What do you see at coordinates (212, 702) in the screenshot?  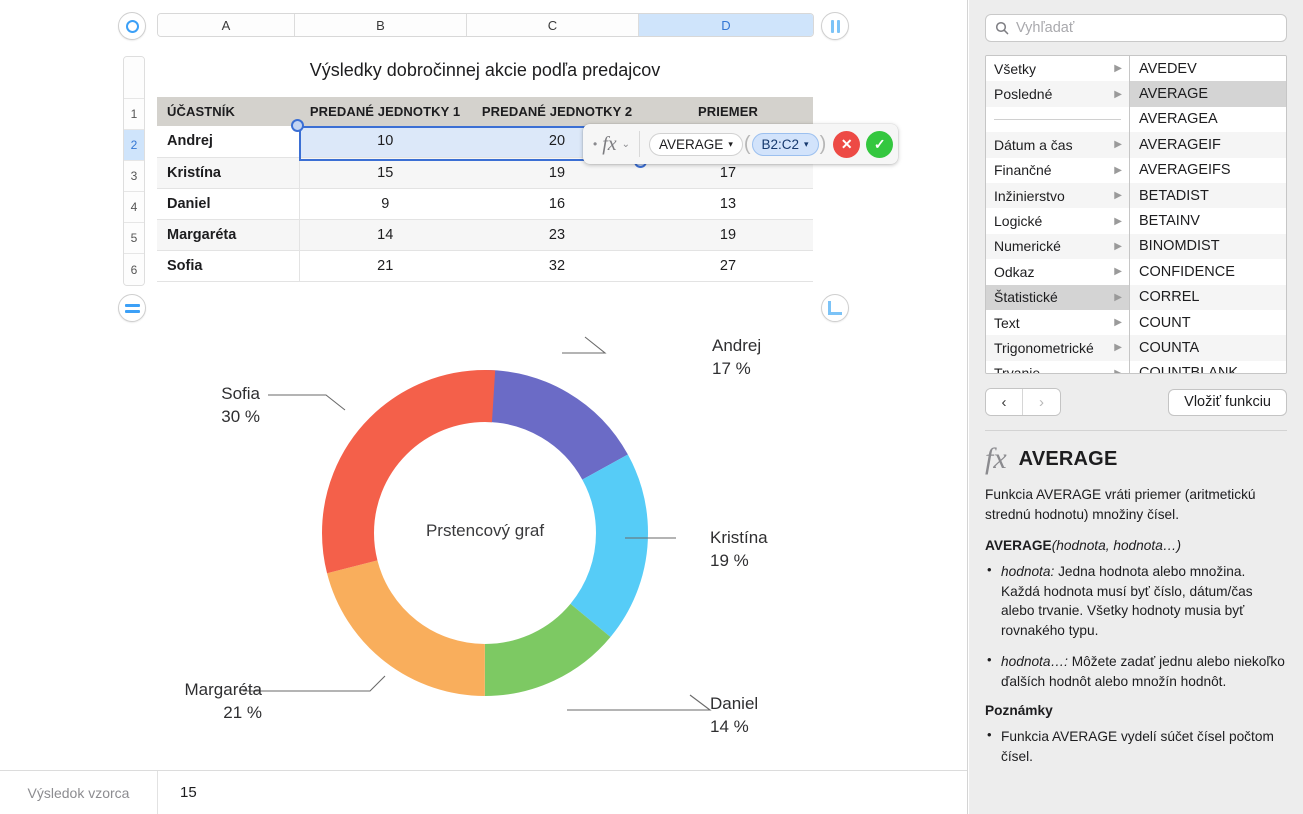 I see `chart-label-margareta: Margaréta 21 %` at bounding box center [212, 702].